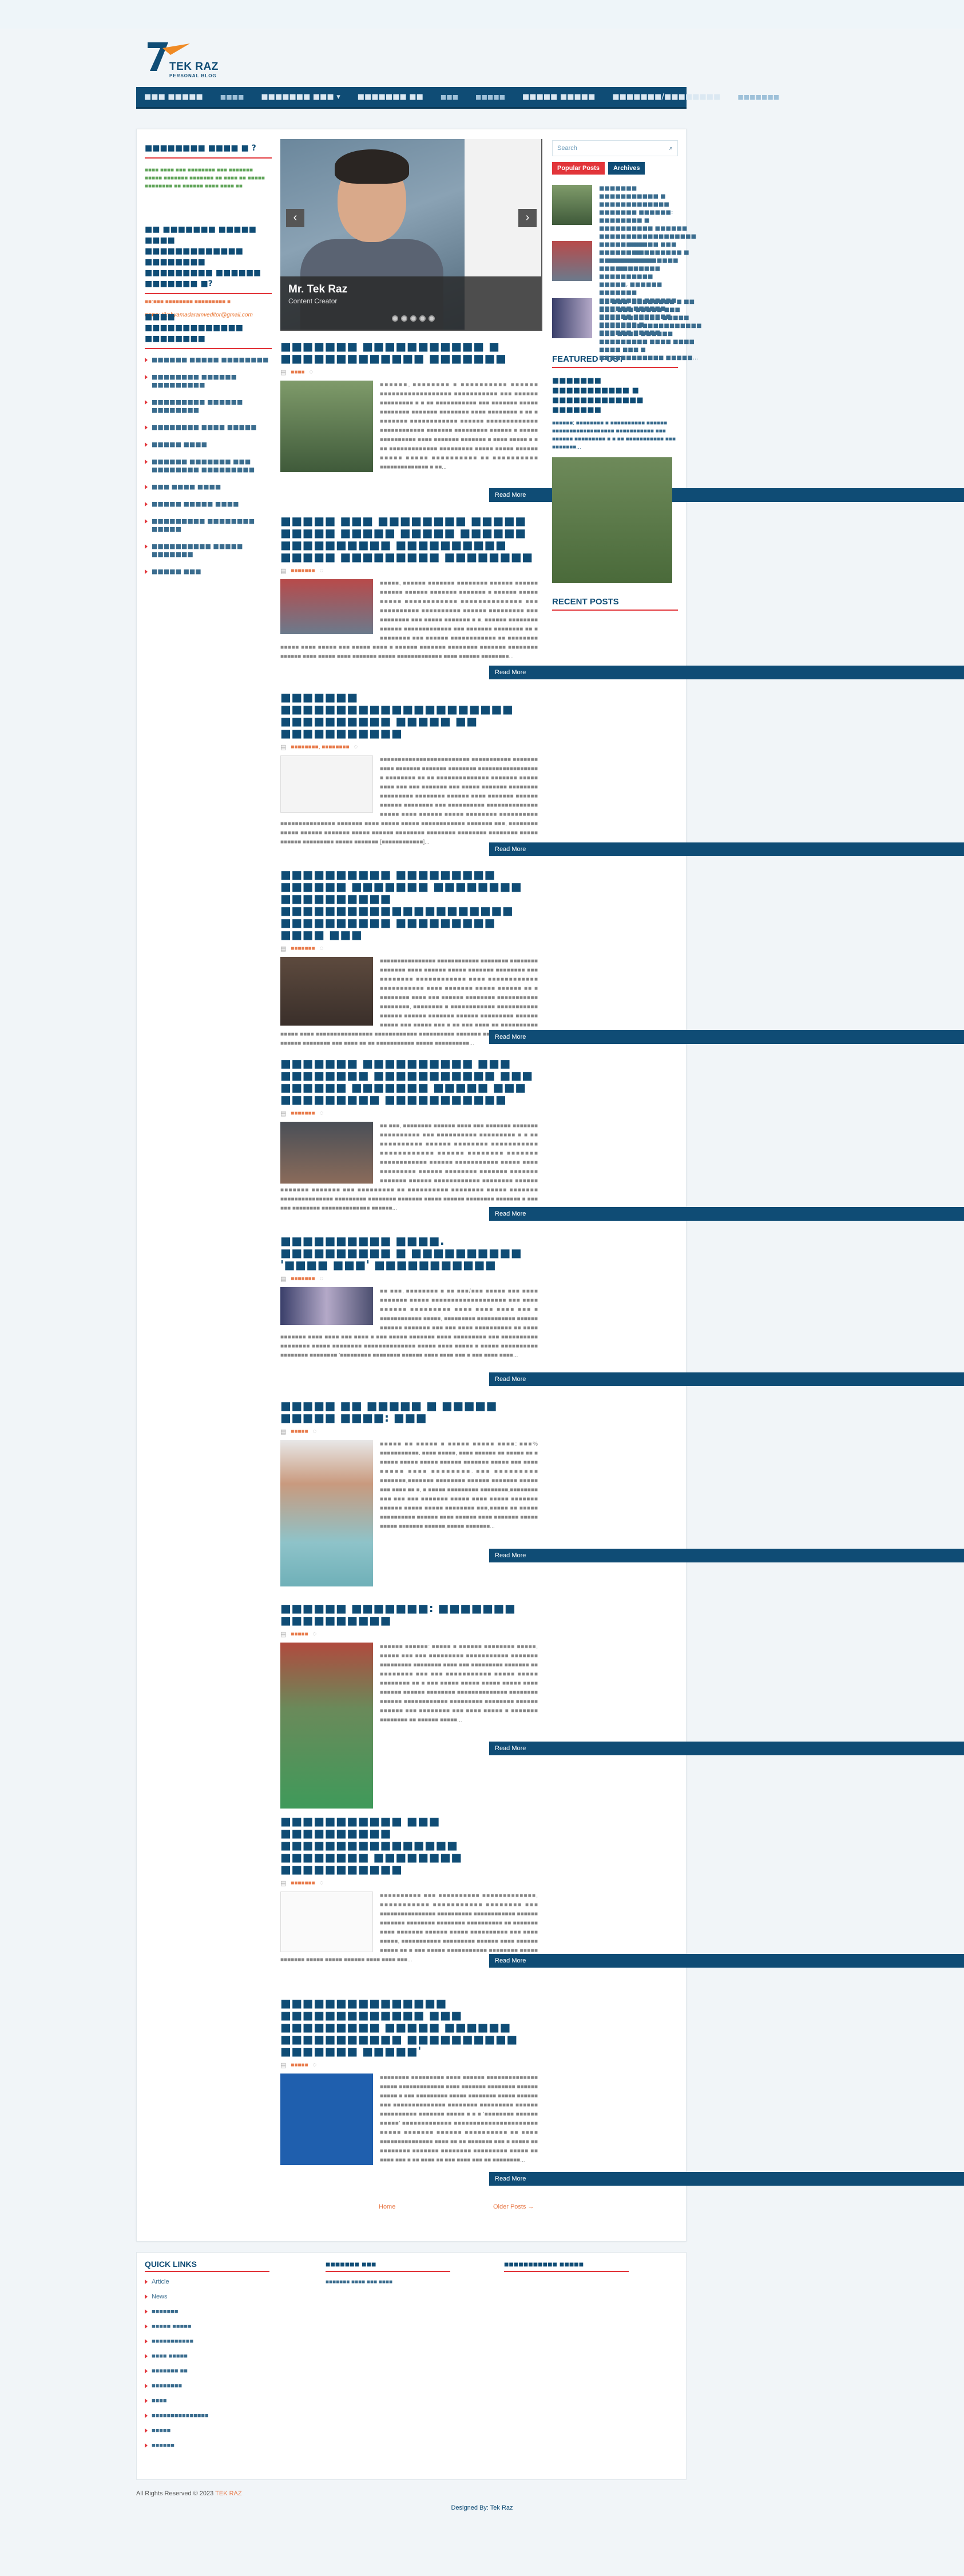 This screenshot has height=2576, width=964. I want to click on featured-slider: Mr. Tek Raz Content Creator ‹ ›, so click(411, 235).